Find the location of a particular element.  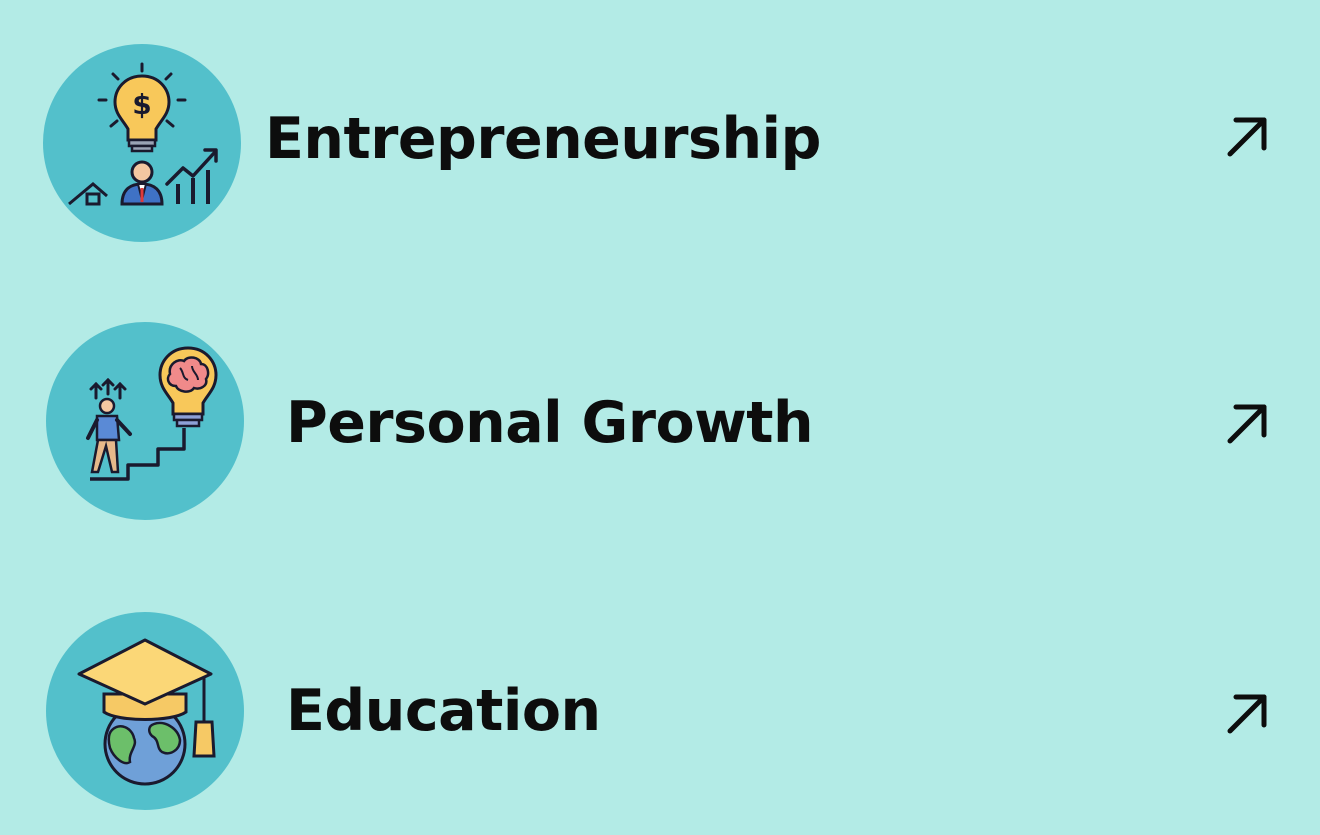

topic-label: Personal Growth is located at coordinates (550, 423).